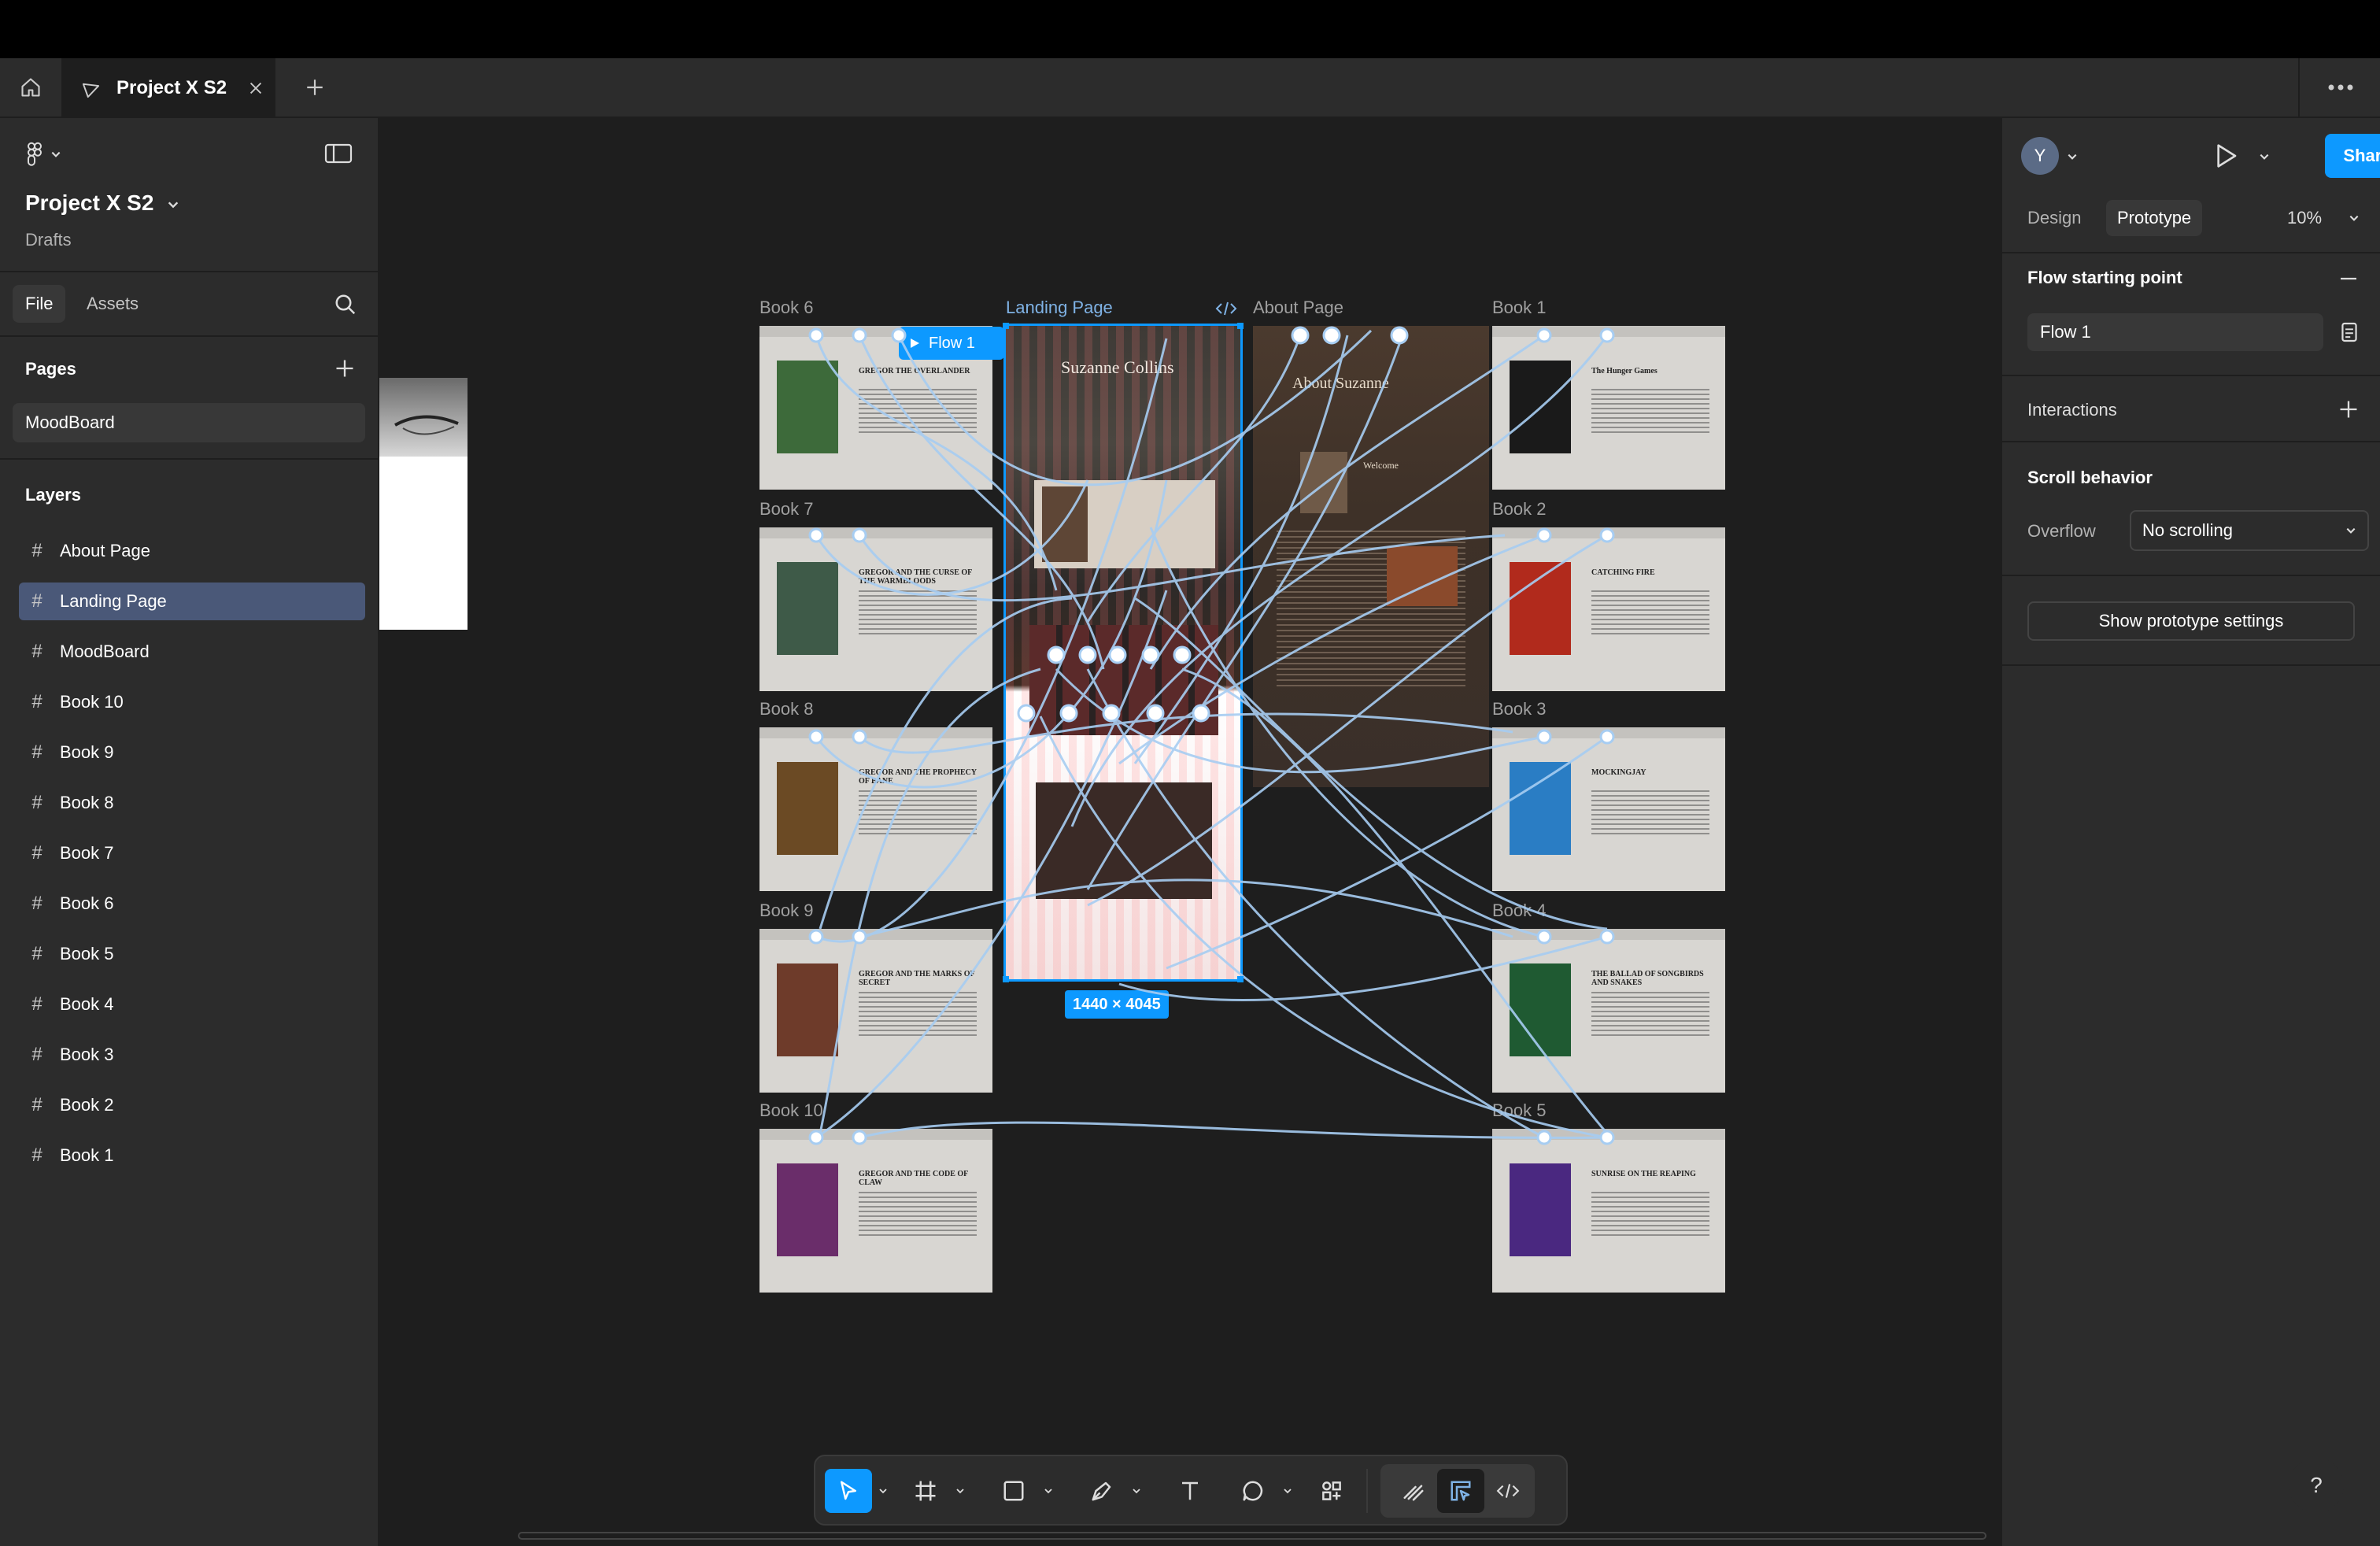 The width and height of the screenshot is (2380, 1546). I want to click on layer-label: Book 7, so click(87, 853).